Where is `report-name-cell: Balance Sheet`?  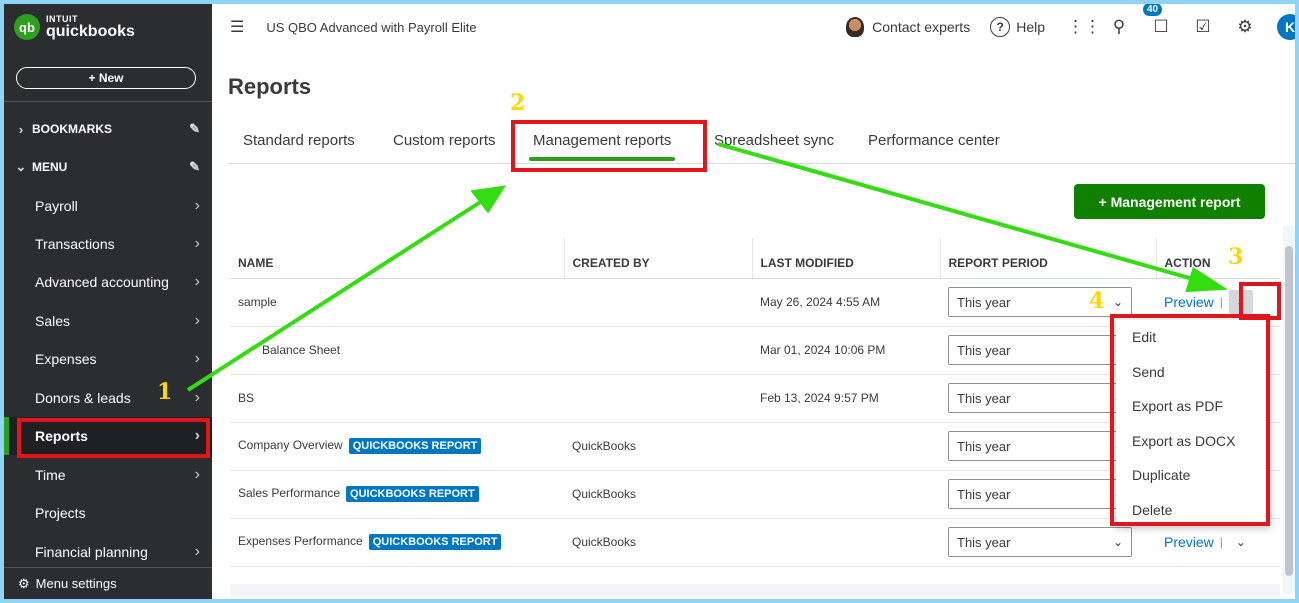 report-name-cell: Balance Sheet is located at coordinates (397, 350).